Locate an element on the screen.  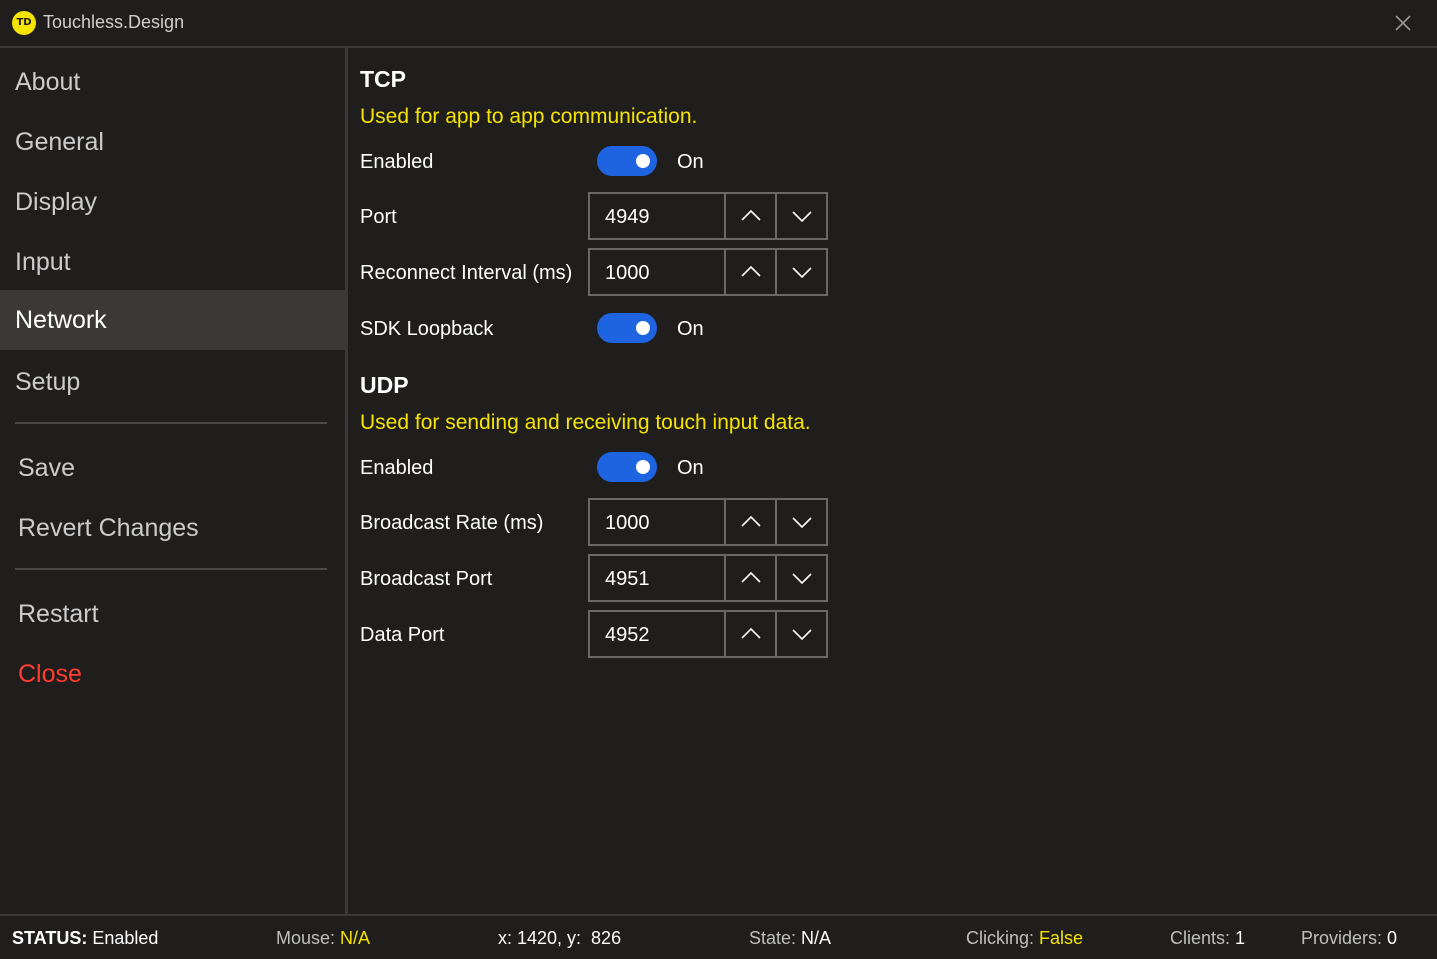
state-indicator: State: N/A is located at coordinates (790, 938).